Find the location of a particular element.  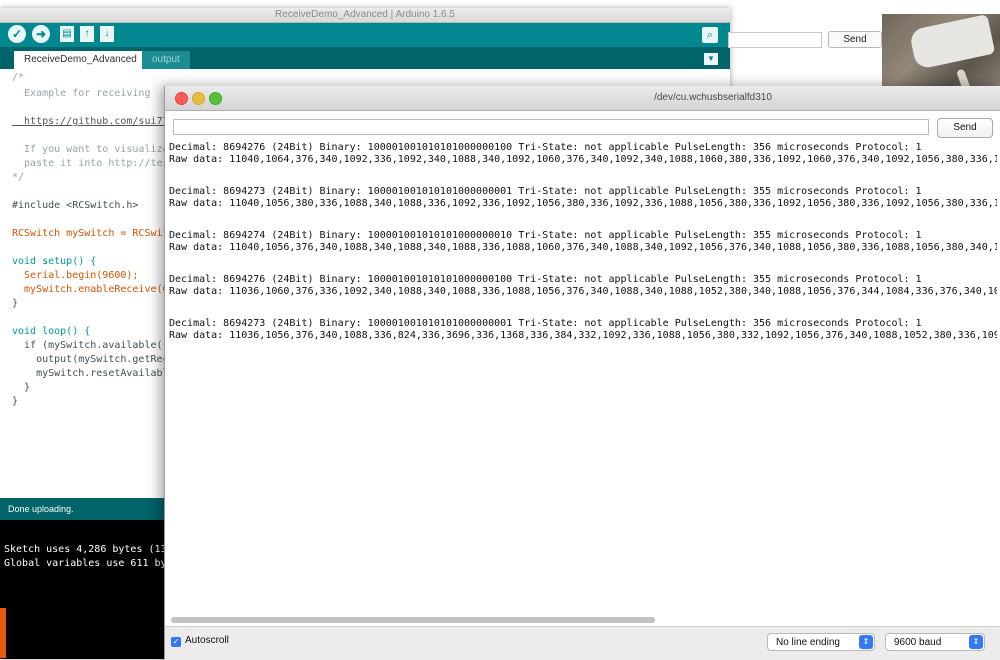

ide-tab-bar: ReceiveDemo_Advanced output ▼ is located at coordinates (365, 58).